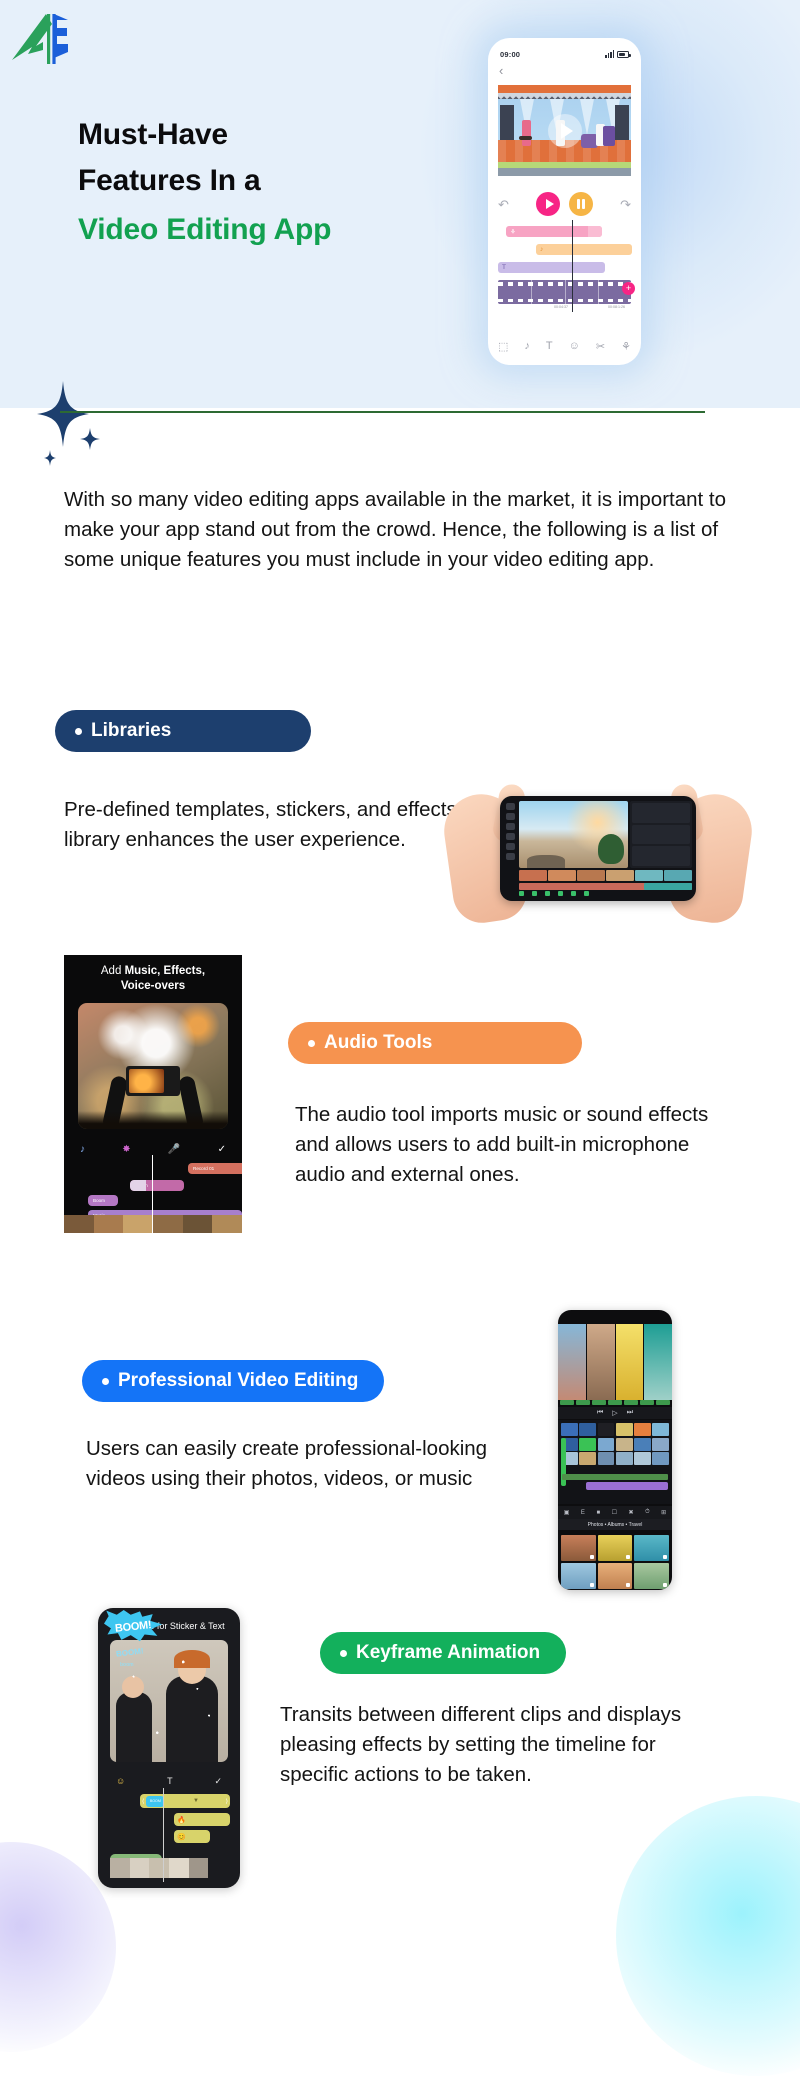  I want to click on keyframe-photo-preview, so click(169, 1701).